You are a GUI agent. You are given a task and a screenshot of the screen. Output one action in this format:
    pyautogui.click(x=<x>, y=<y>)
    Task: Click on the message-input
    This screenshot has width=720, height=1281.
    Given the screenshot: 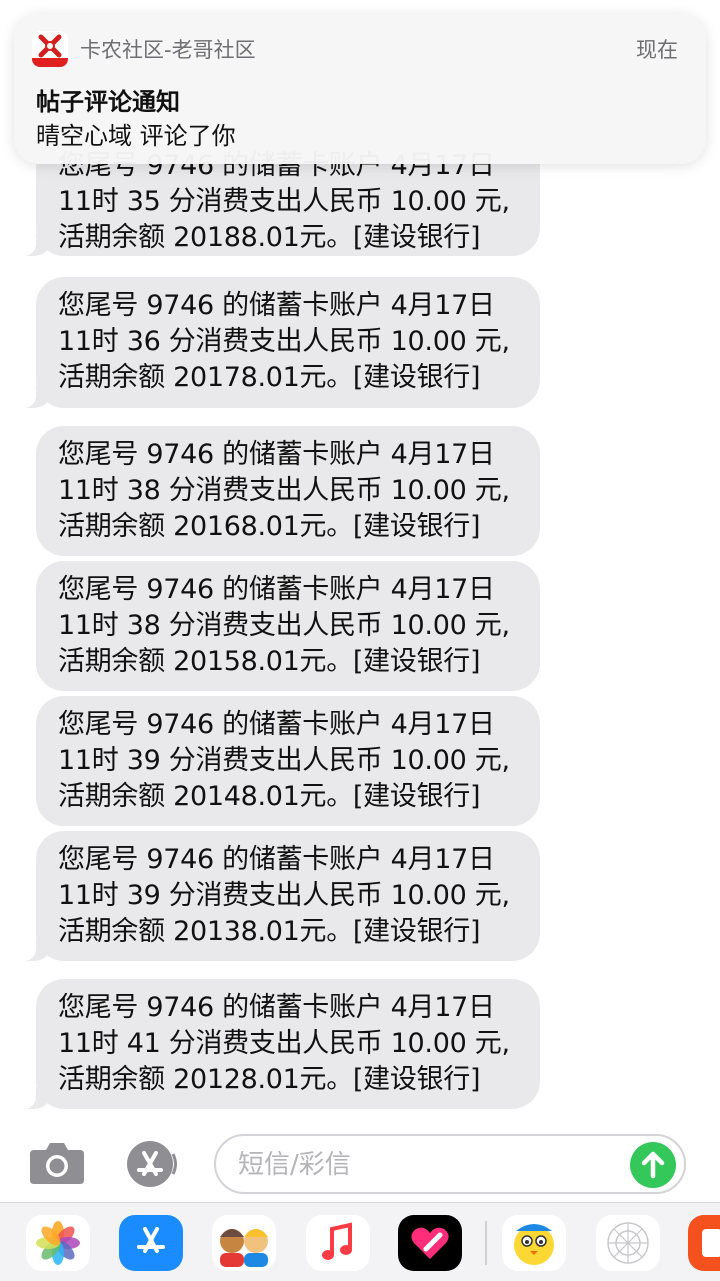 What is the action you would take?
    pyautogui.click(x=428, y=1165)
    